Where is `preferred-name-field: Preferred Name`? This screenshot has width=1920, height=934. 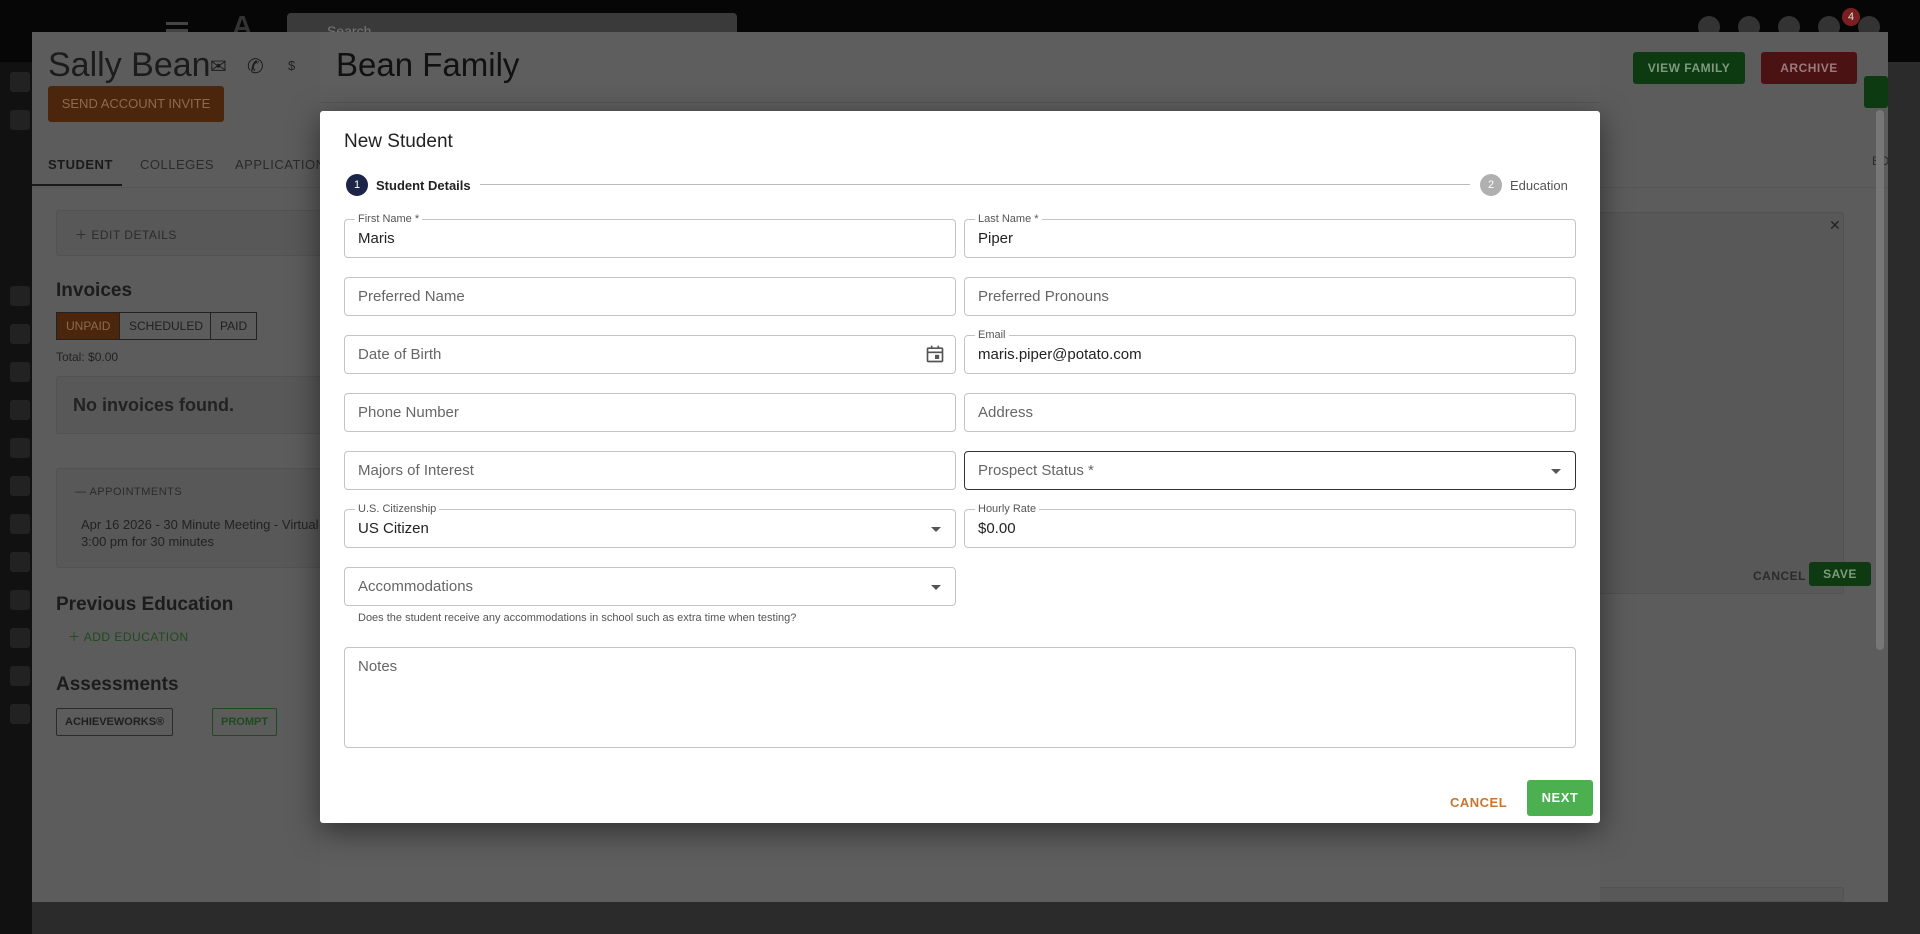 preferred-name-field: Preferred Name is located at coordinates (650, 296).